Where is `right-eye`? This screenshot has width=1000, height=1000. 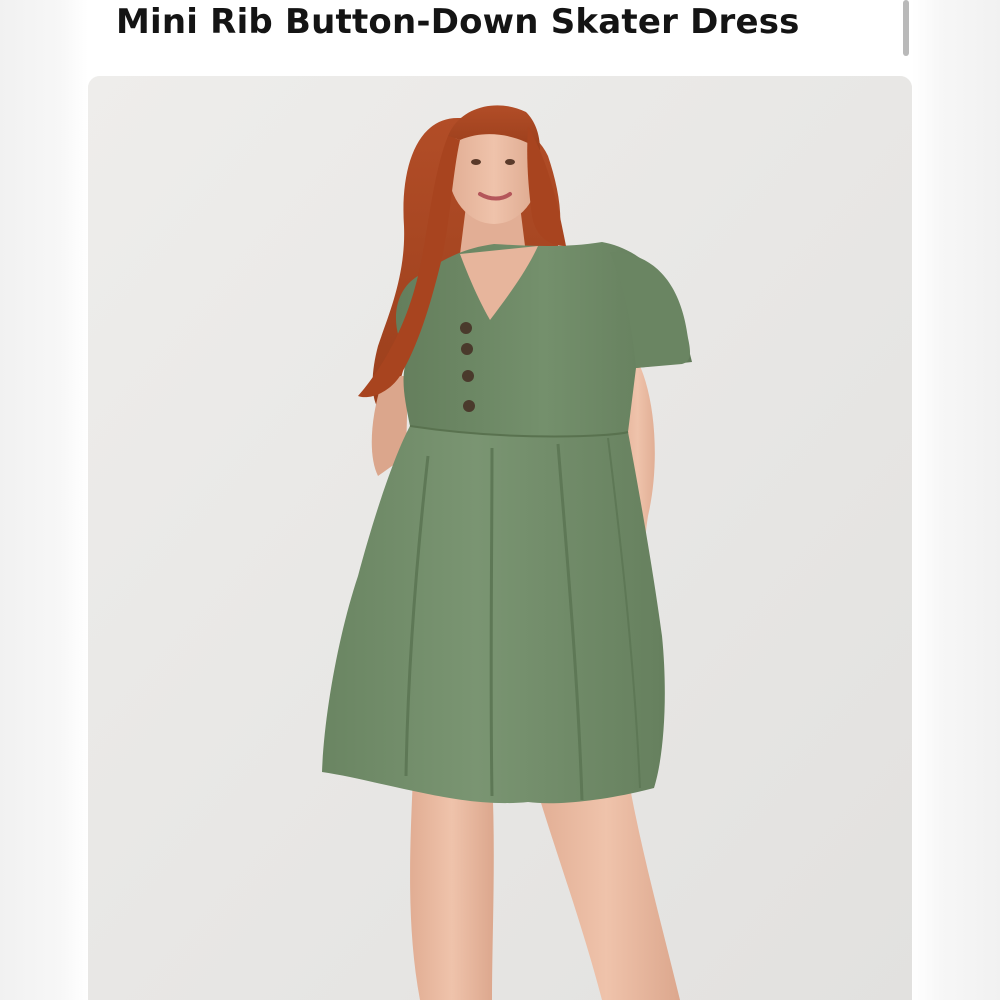
right-eye is located at coordinates (510, 162).